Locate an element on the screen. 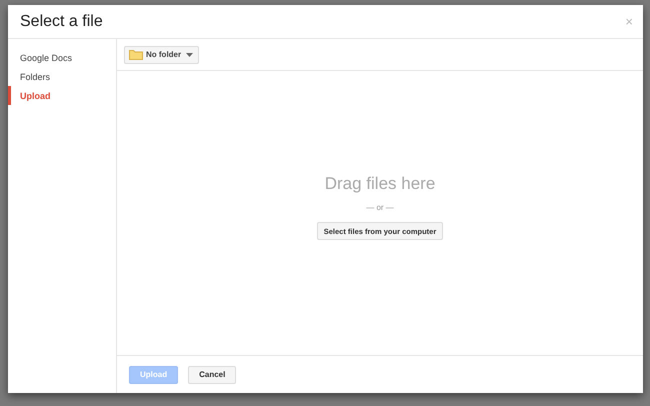 This screenshot has height=406, width=650. sidebar-item: Upload is located at coordinates (62, 95).